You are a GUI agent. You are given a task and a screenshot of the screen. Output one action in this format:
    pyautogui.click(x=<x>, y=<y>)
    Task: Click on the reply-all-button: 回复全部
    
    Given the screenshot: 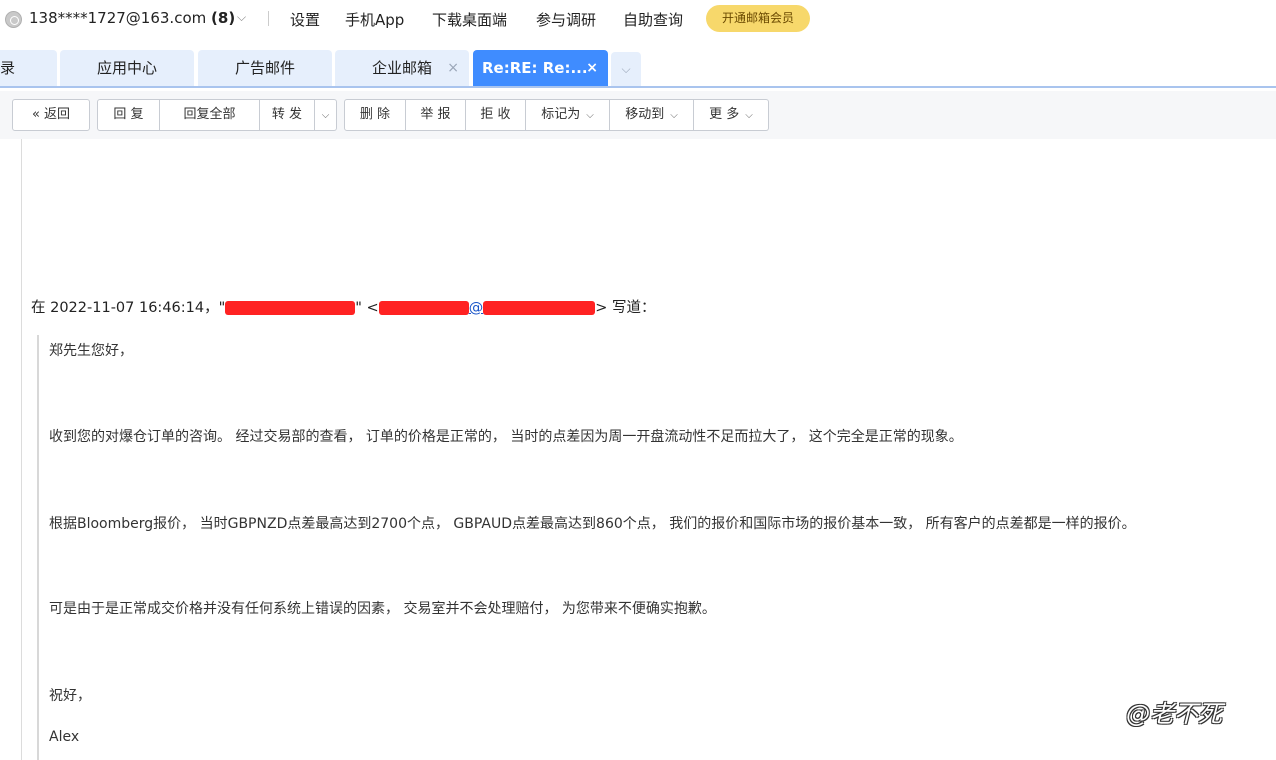 What is the action you would take?
    pyautogui.click(x=210, y=115)
    